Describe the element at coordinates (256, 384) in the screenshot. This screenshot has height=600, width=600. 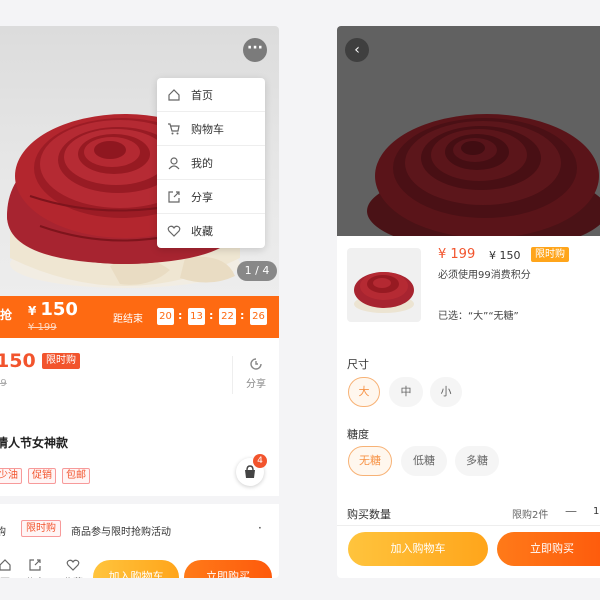
I see `share-label: 分享` at that location.